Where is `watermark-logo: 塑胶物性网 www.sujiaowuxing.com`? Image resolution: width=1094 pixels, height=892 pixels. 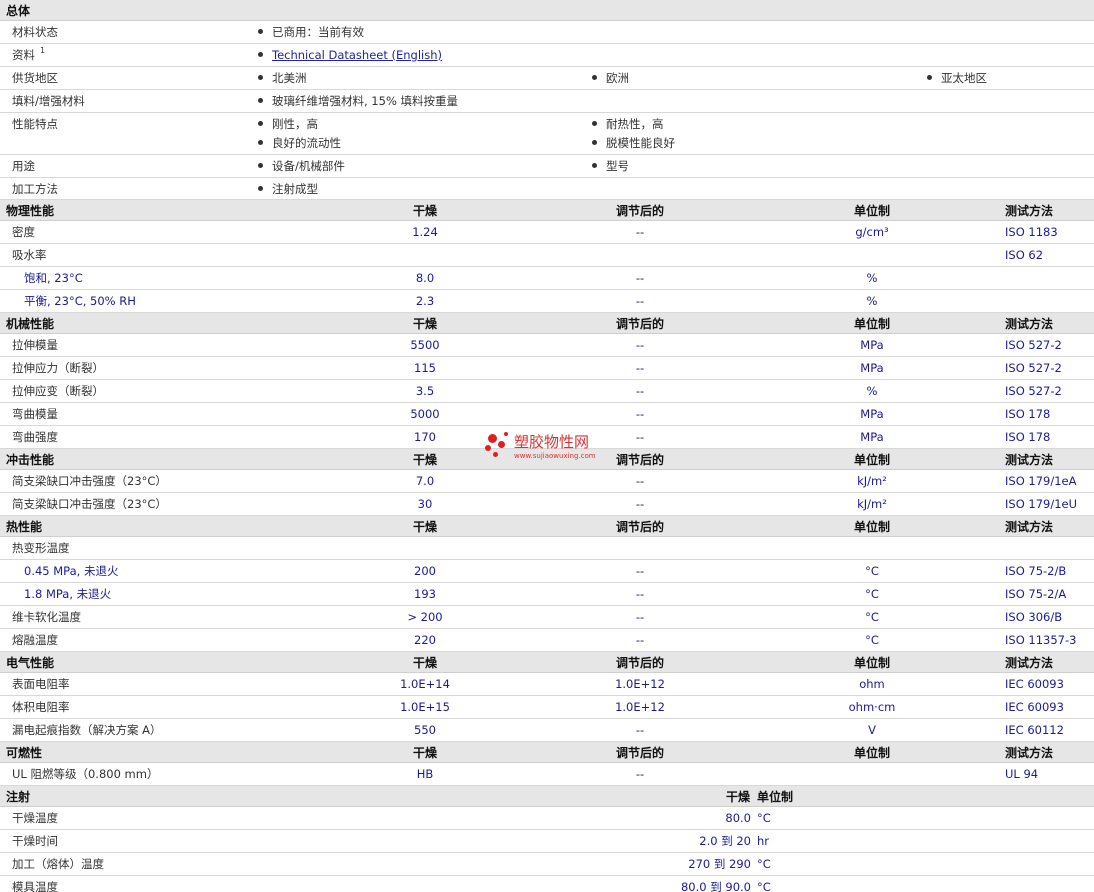 watermark-logo: 塑胶物性网 www.sujiaowuxing.com is located at coordinates (549, 448).